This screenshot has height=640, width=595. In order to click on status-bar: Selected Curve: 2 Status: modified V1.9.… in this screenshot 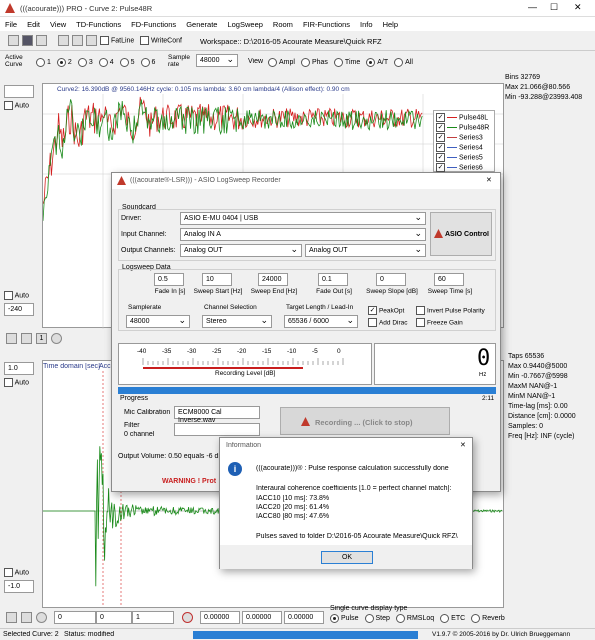, I will do `click(297, 634)`.